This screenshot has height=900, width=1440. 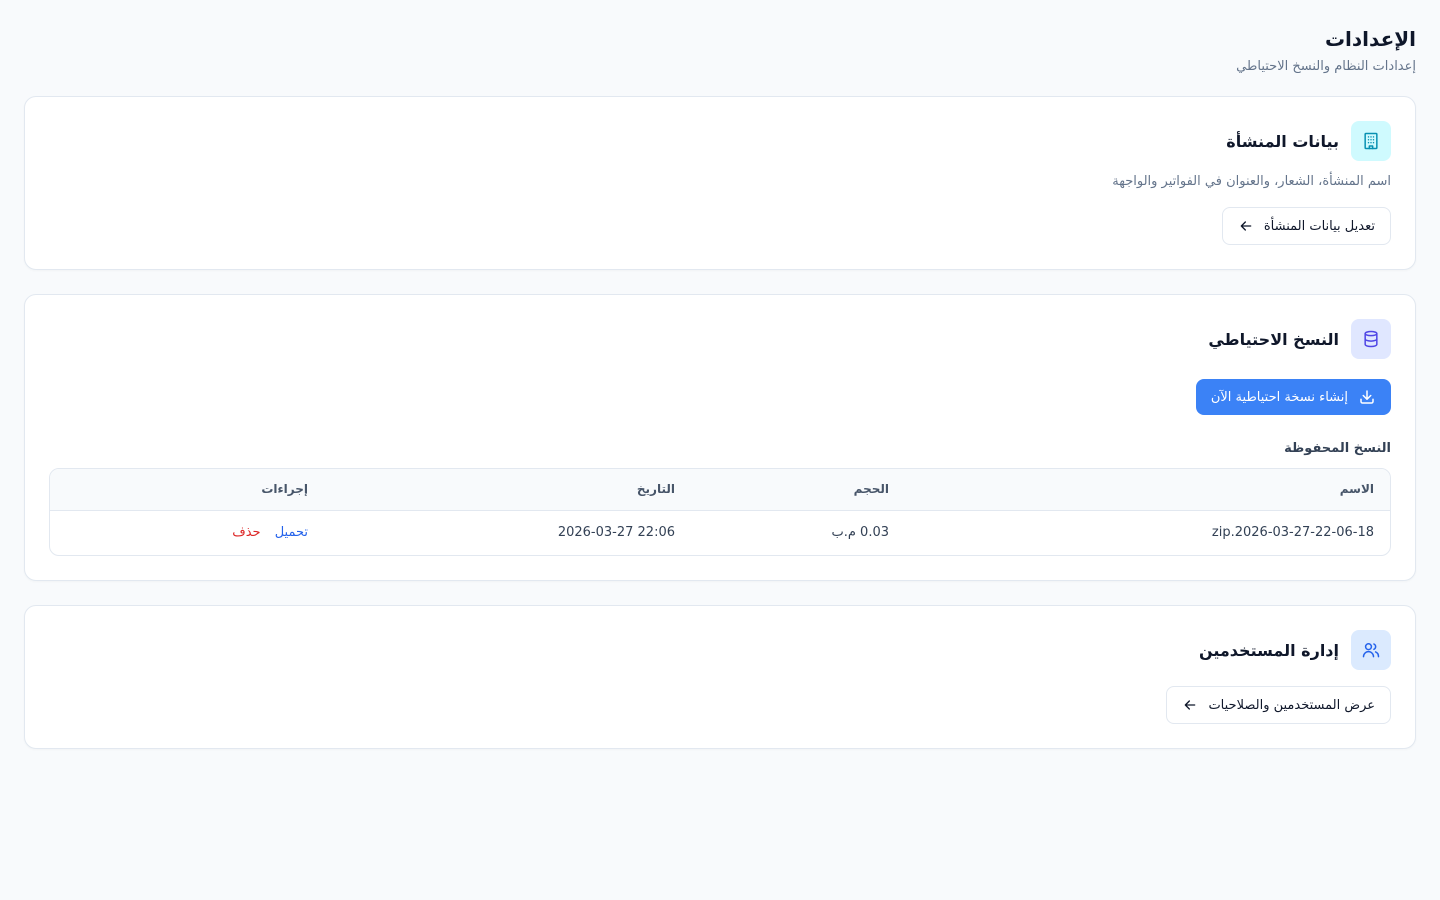 I want to click on view-users-label: عرض المستخدمين والصلاحيات, so click(x=1291, y=705).